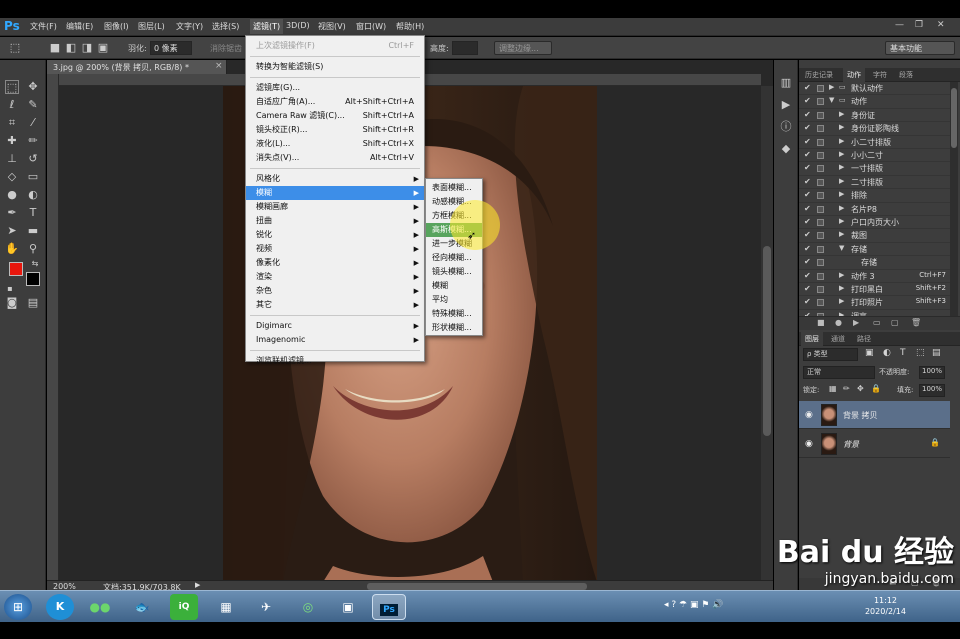 The image size is (960, 639). Describe the element at coordinates (33, 177) in the screenshot. I see `gradient-tool-icon: ▭` at that location.